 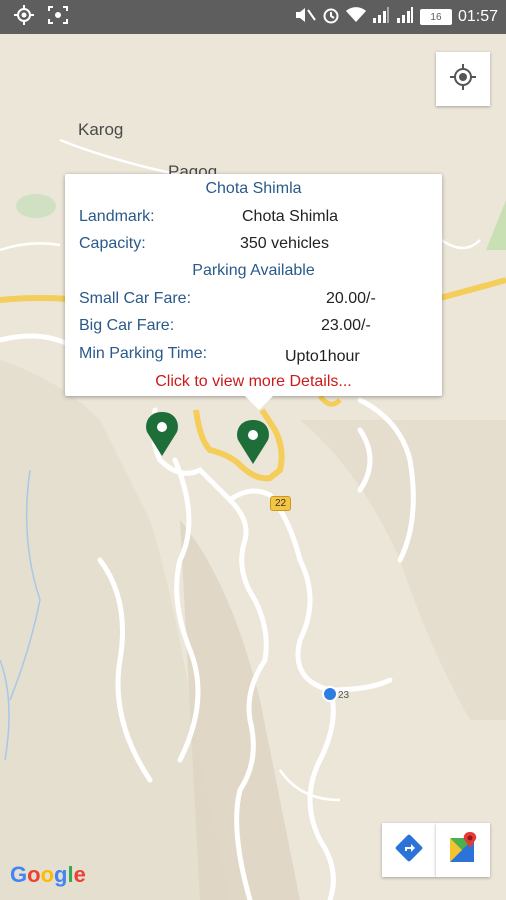 What do you see at coordinates (127, 325) in the screenshot?
I see `big-car-fare-label: Big Car Fare:` at bounding box center [127, 325].